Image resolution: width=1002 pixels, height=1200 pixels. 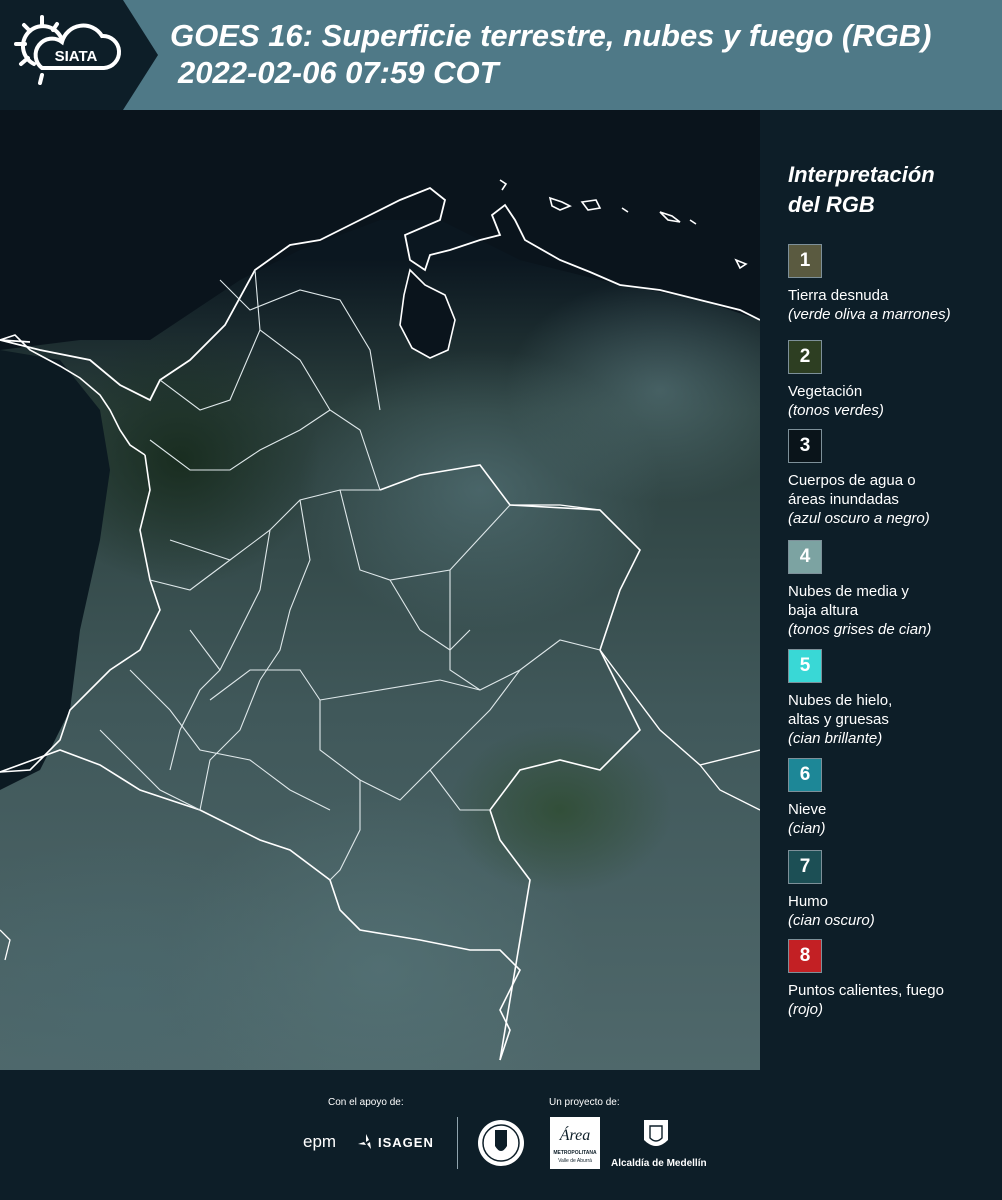 I want to click on siata-logo: SIATA, so click(x=79, y=55).